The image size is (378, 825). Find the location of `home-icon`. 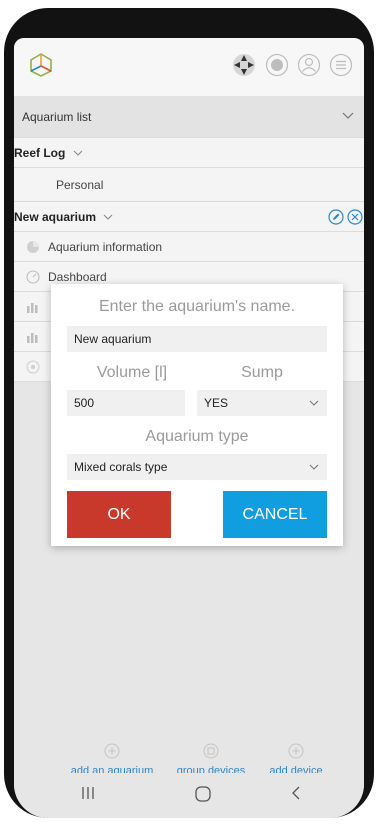

home-icon is located at coordinates (203, 794).